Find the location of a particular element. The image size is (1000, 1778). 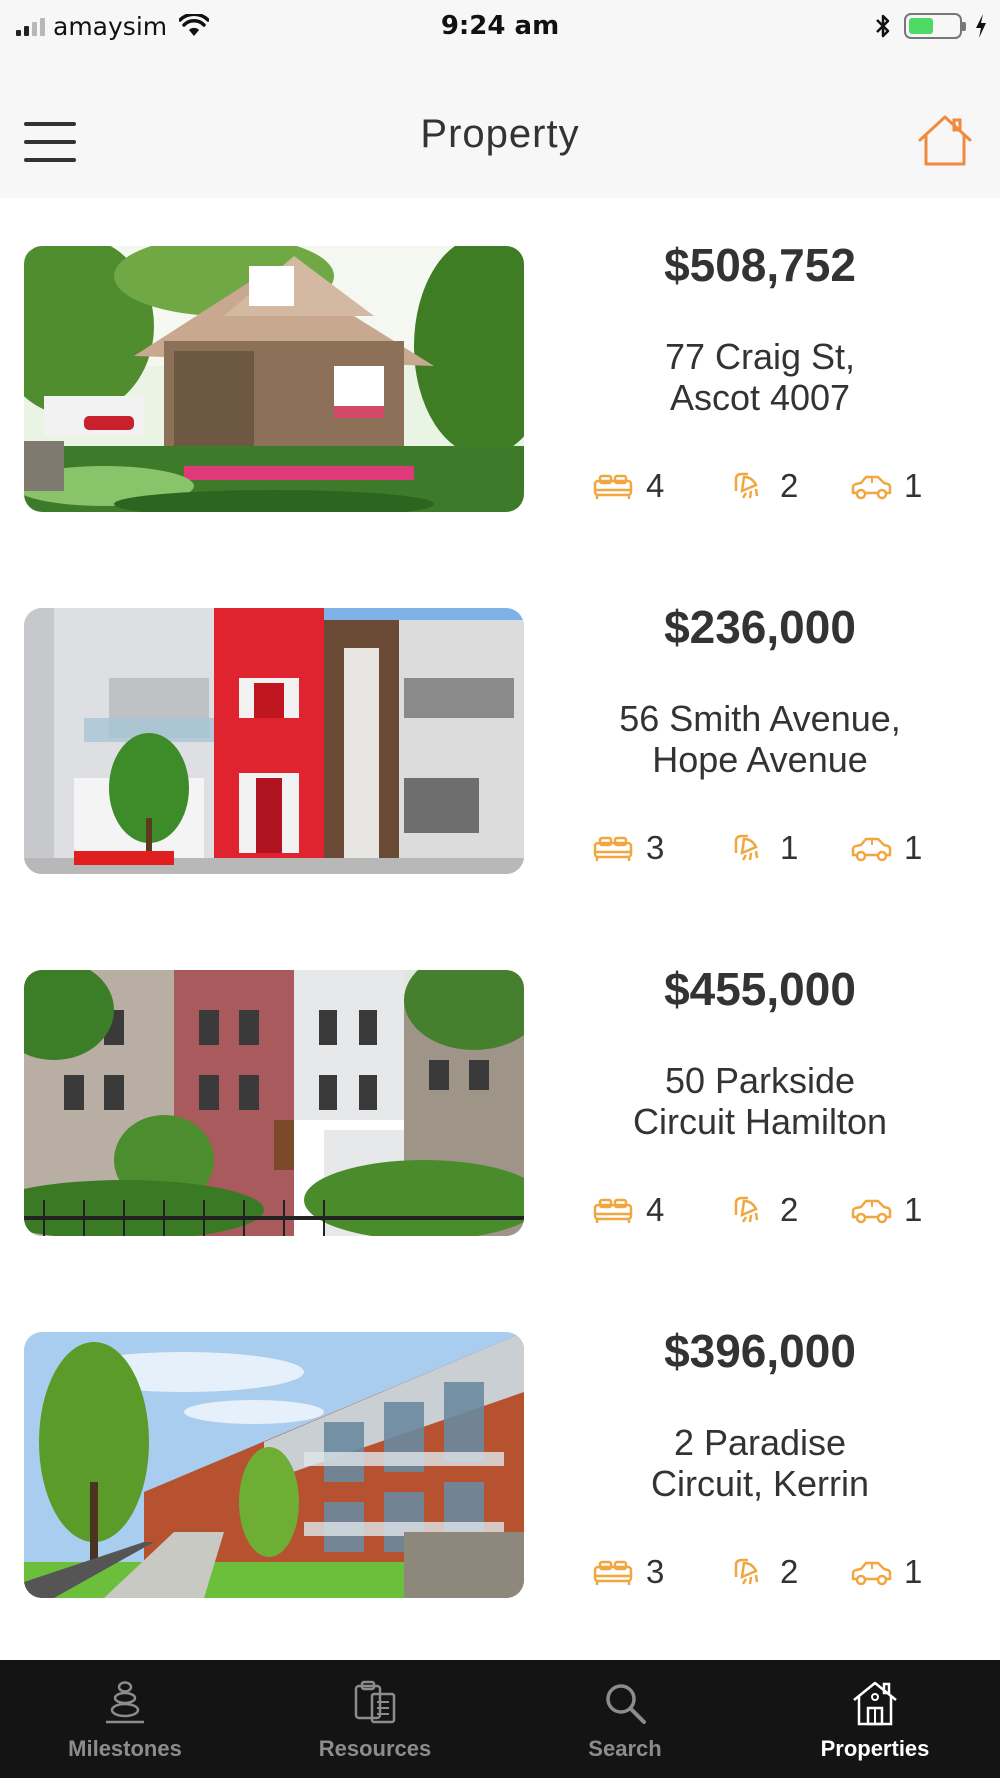

property-features: 3 2 1 is located at coordinates (762, 1572).